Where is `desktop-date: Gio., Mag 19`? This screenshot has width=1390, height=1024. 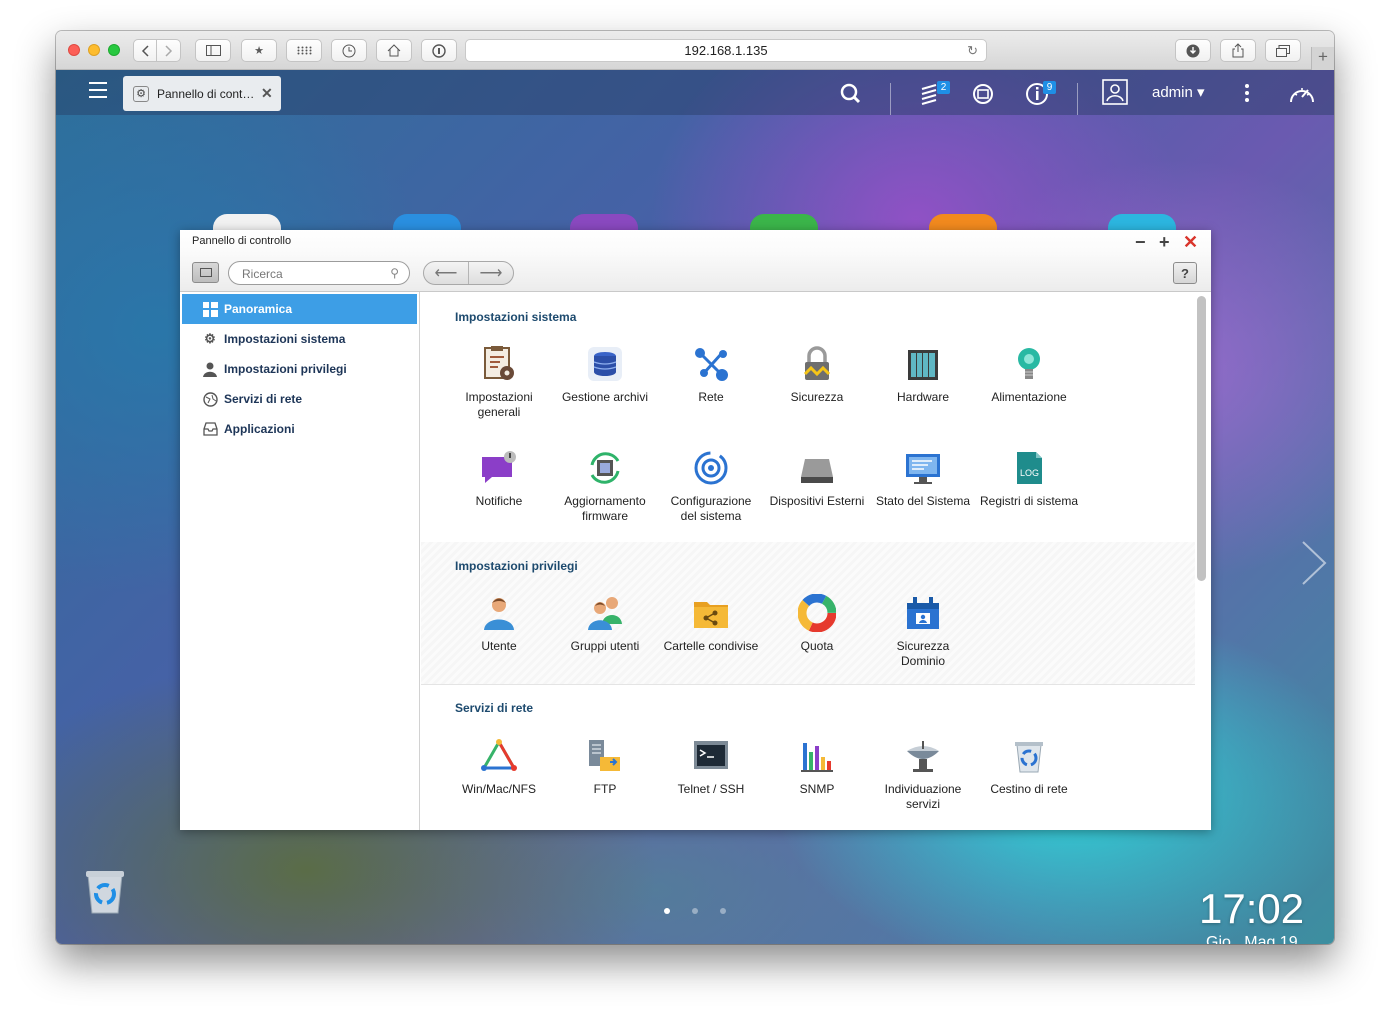 desktop-date: Gio., Mag 19 is located at coordinates (1252, 939).